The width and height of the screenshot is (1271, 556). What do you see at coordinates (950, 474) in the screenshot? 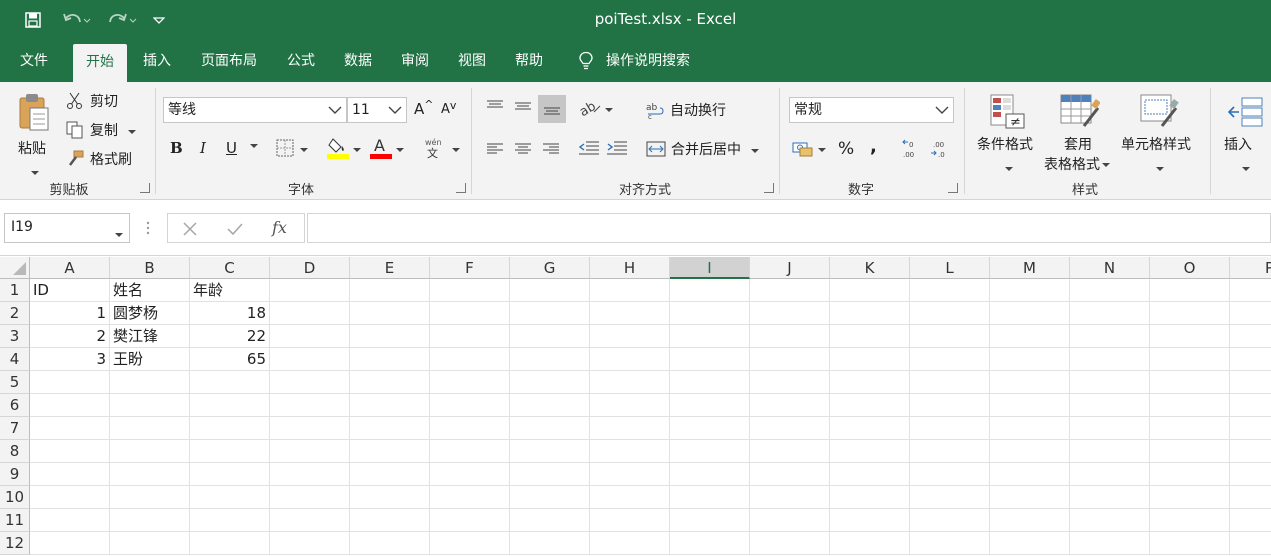
I see `cell-l9` at bounding box center [950, 474].